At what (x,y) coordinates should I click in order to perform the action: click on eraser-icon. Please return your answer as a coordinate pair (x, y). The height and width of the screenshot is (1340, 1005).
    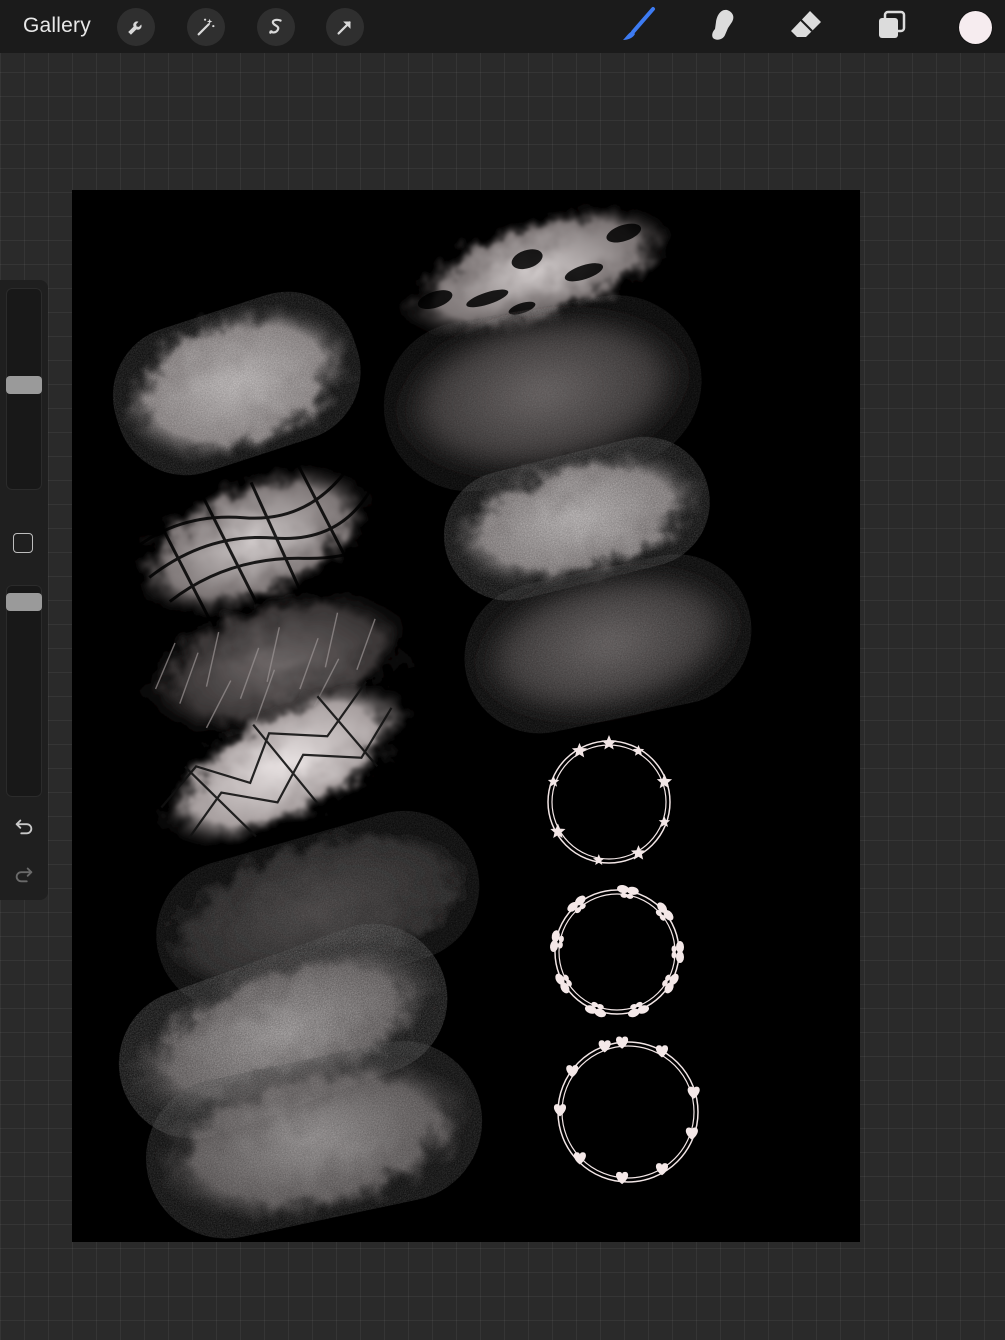
    Looking at the image, I should click on (806, 27).